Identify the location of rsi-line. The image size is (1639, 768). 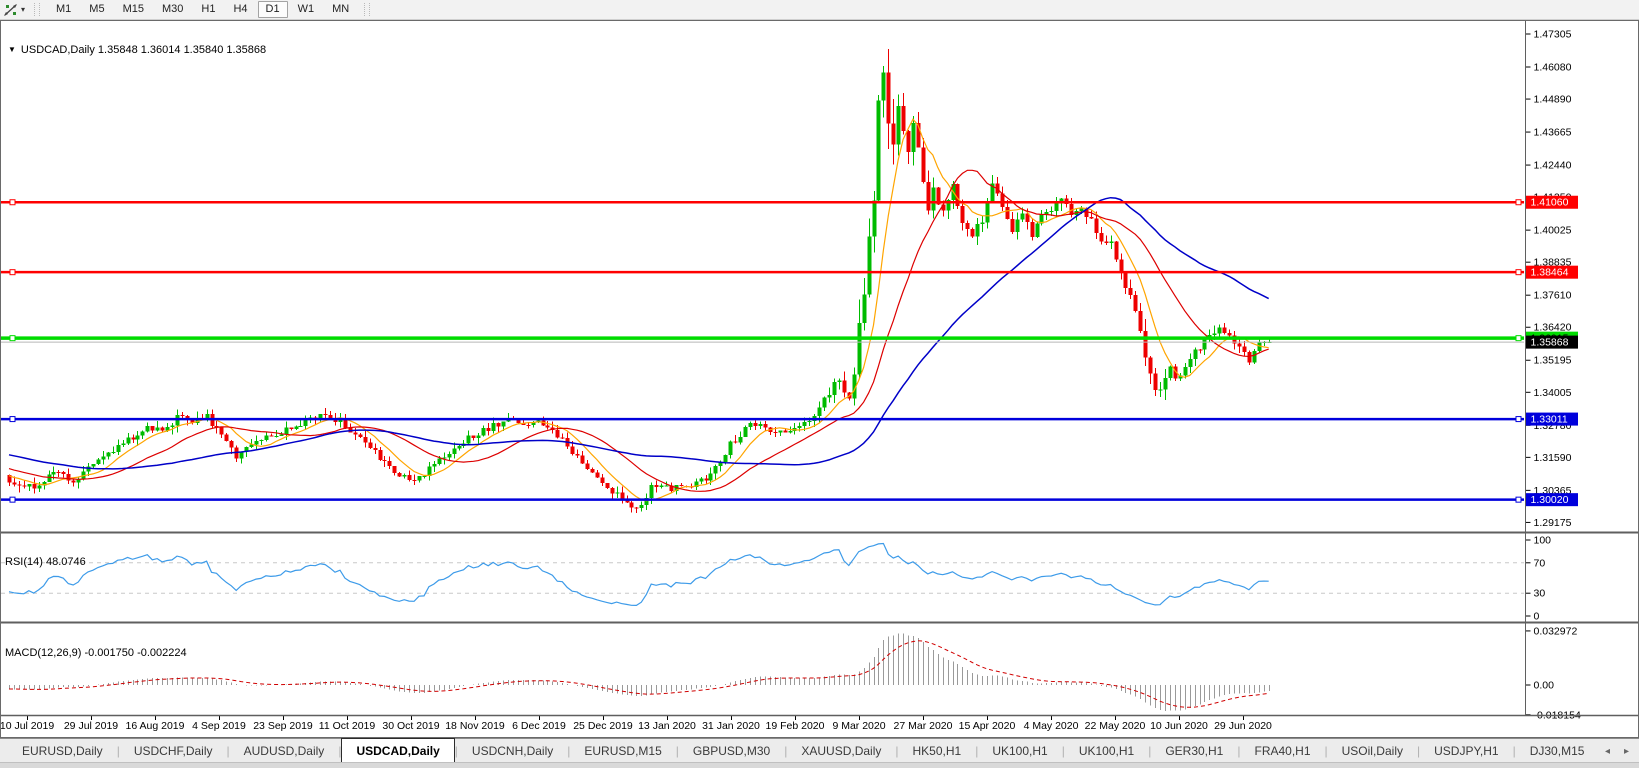
(638, 574).